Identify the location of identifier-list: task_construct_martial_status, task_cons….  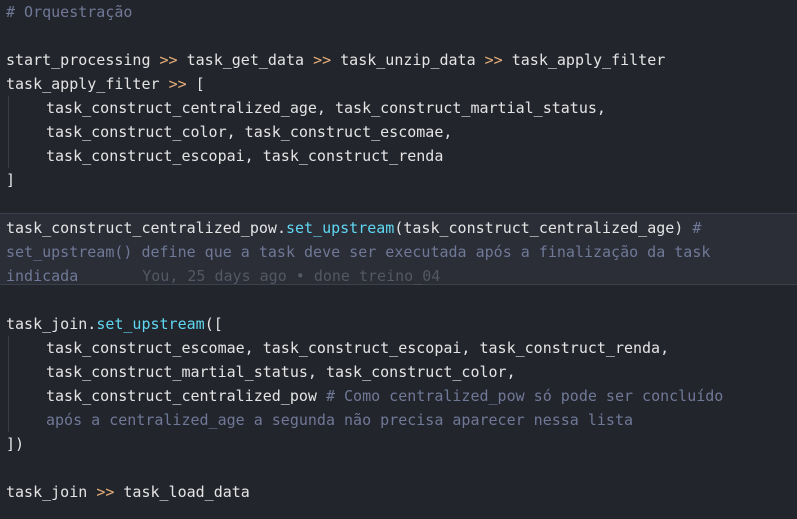
(281, 372).